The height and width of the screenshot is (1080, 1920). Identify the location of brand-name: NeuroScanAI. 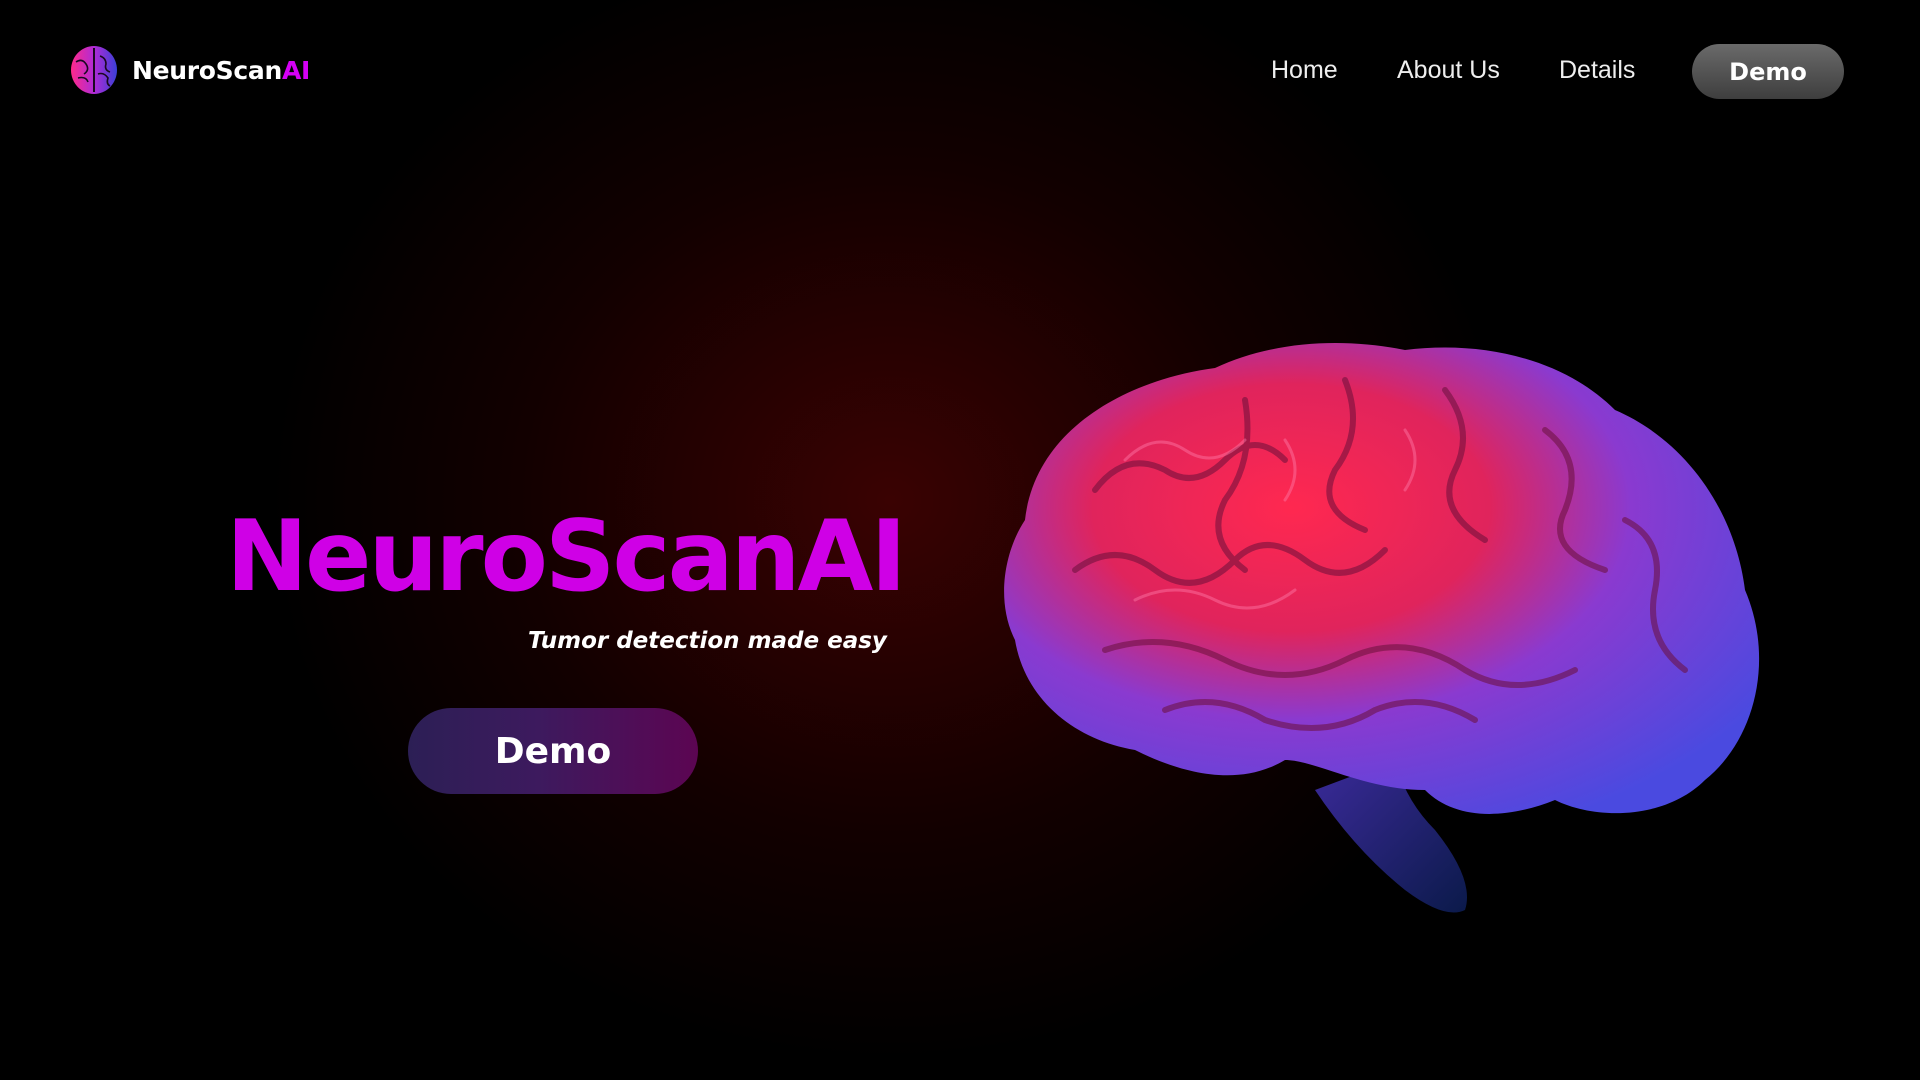
(221, 70).